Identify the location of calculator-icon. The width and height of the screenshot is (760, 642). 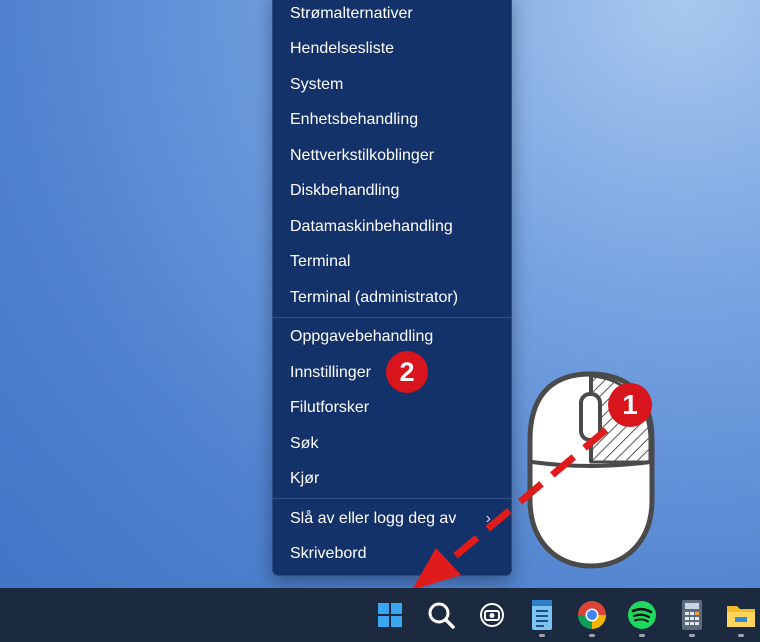
(692, 615).